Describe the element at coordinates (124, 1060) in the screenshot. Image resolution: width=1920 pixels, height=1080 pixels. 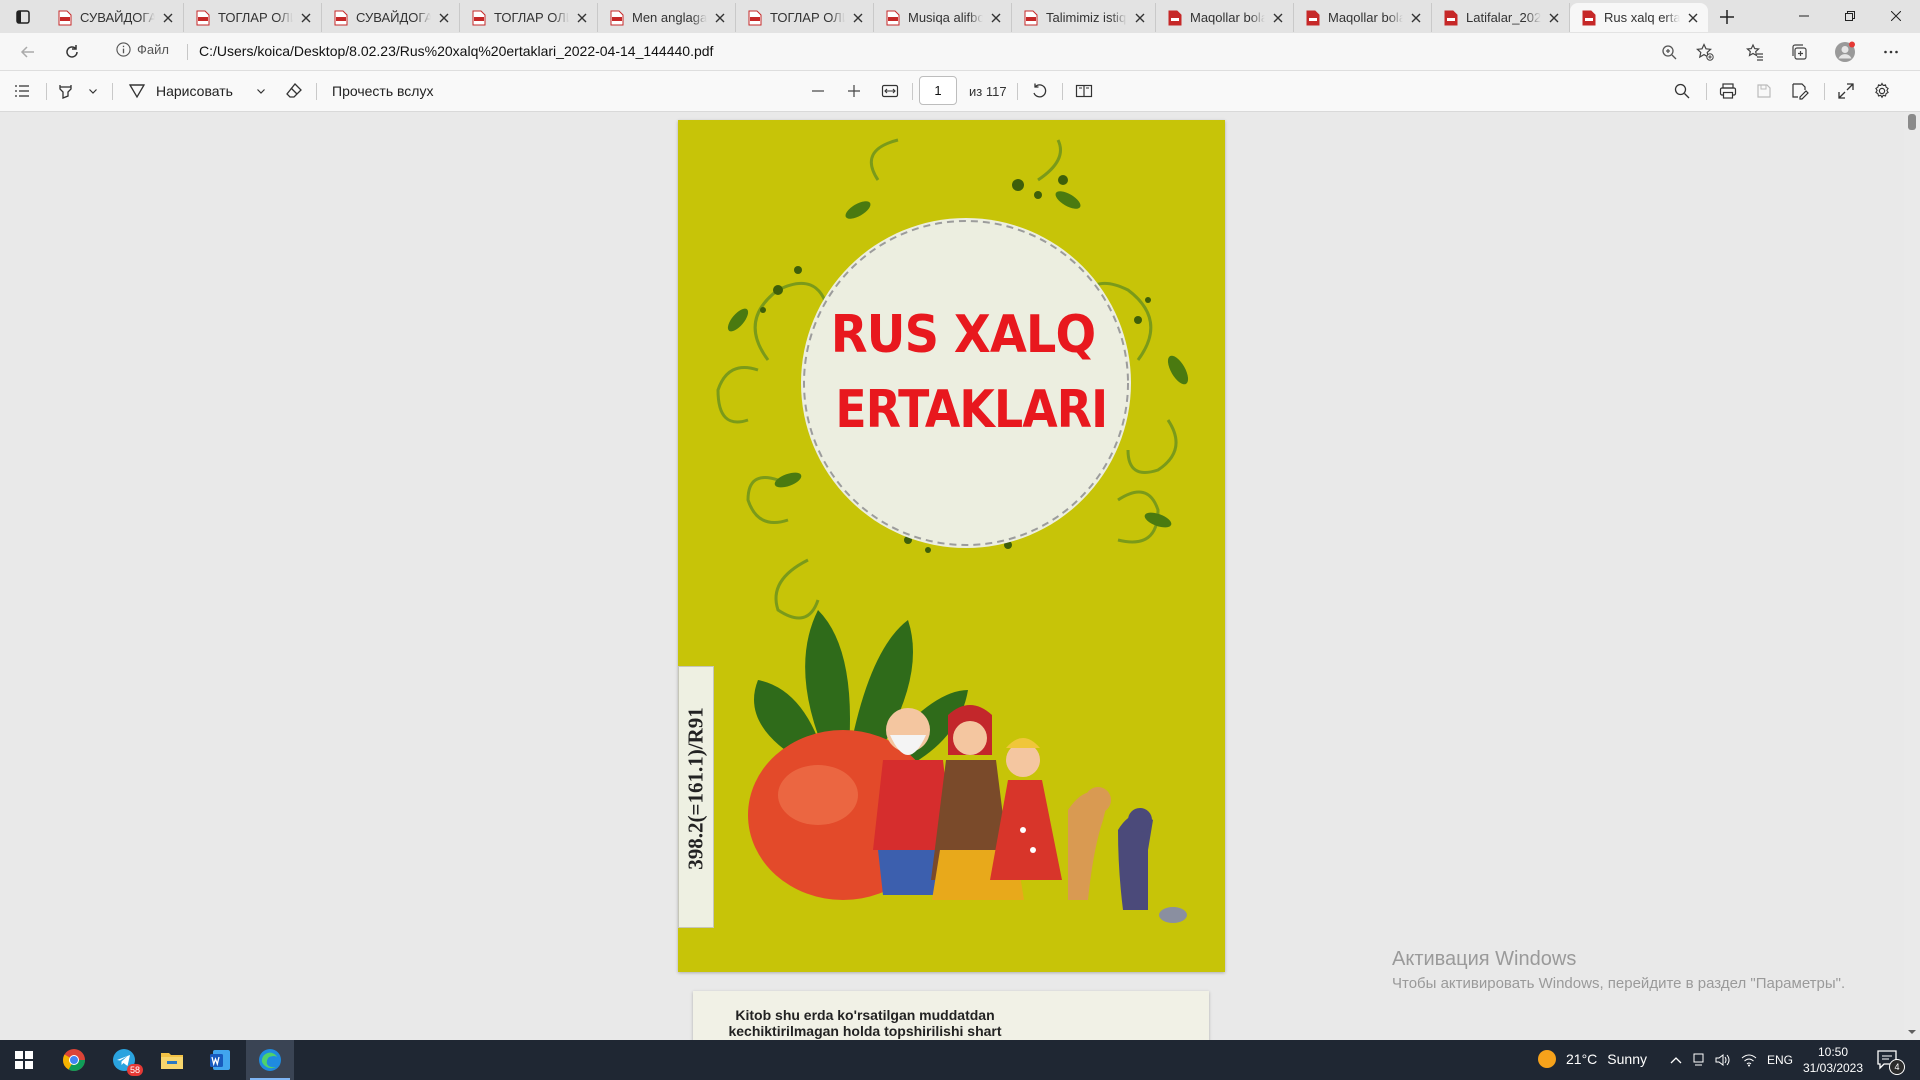
I see `taskbar-app-telegram: 58` at that location.